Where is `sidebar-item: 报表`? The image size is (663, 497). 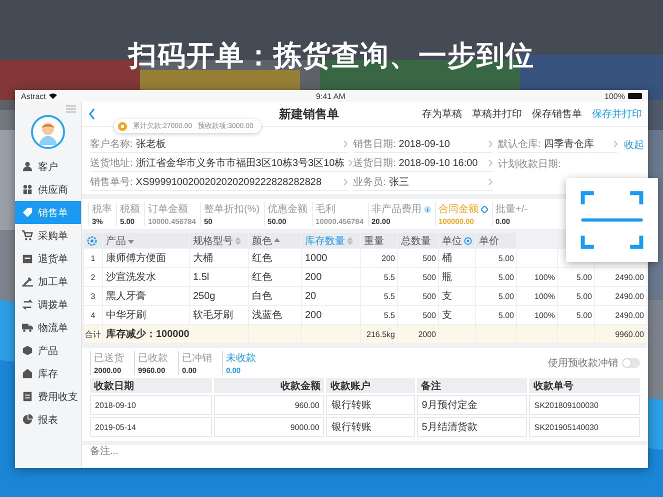
sidebar-item: 报表 is located at coordinates (48, 419).